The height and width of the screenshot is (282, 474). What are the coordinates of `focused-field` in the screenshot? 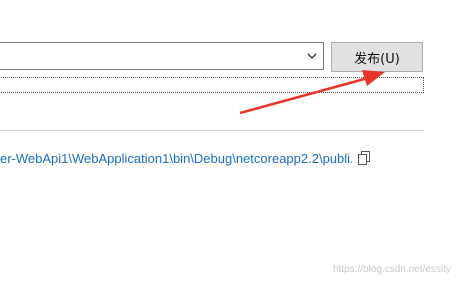 It's located at (212, 85).